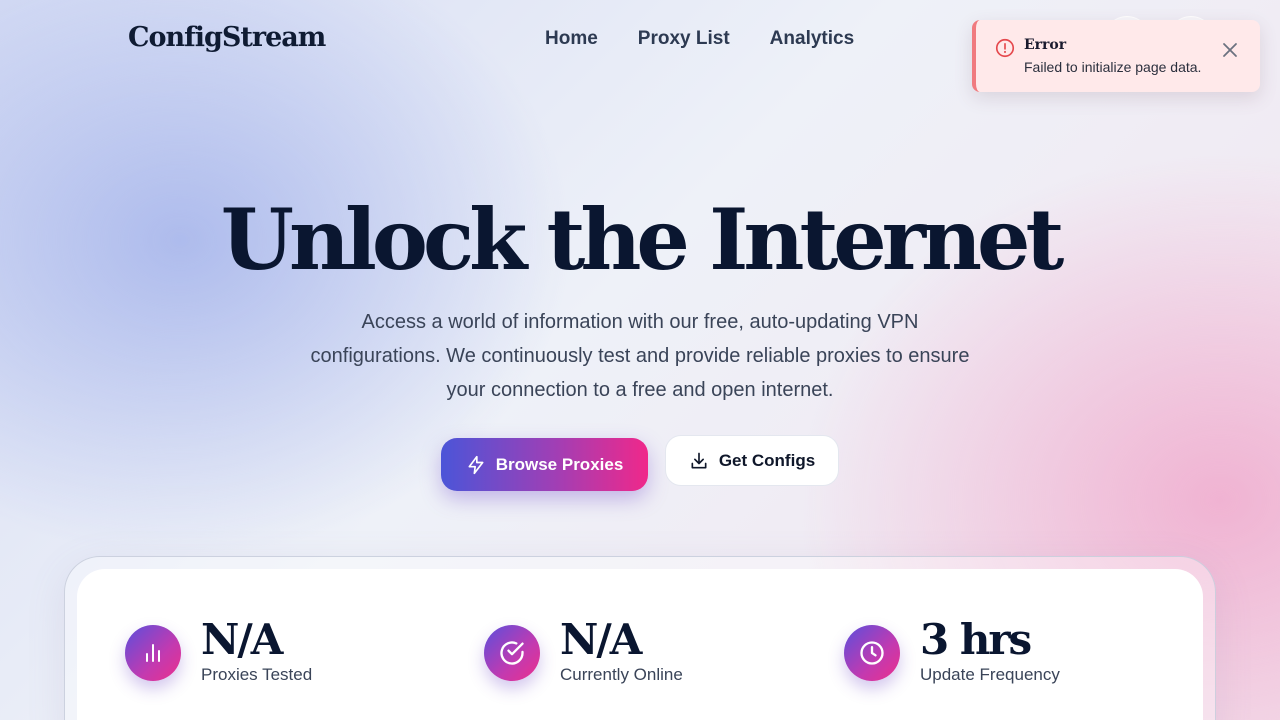 This screenshot has width=1280, height=720. What do you see at coordinates (767, 460) in the screenshot?
I see `get-configs-label: Get Configs` at bounding box center [767, 460].